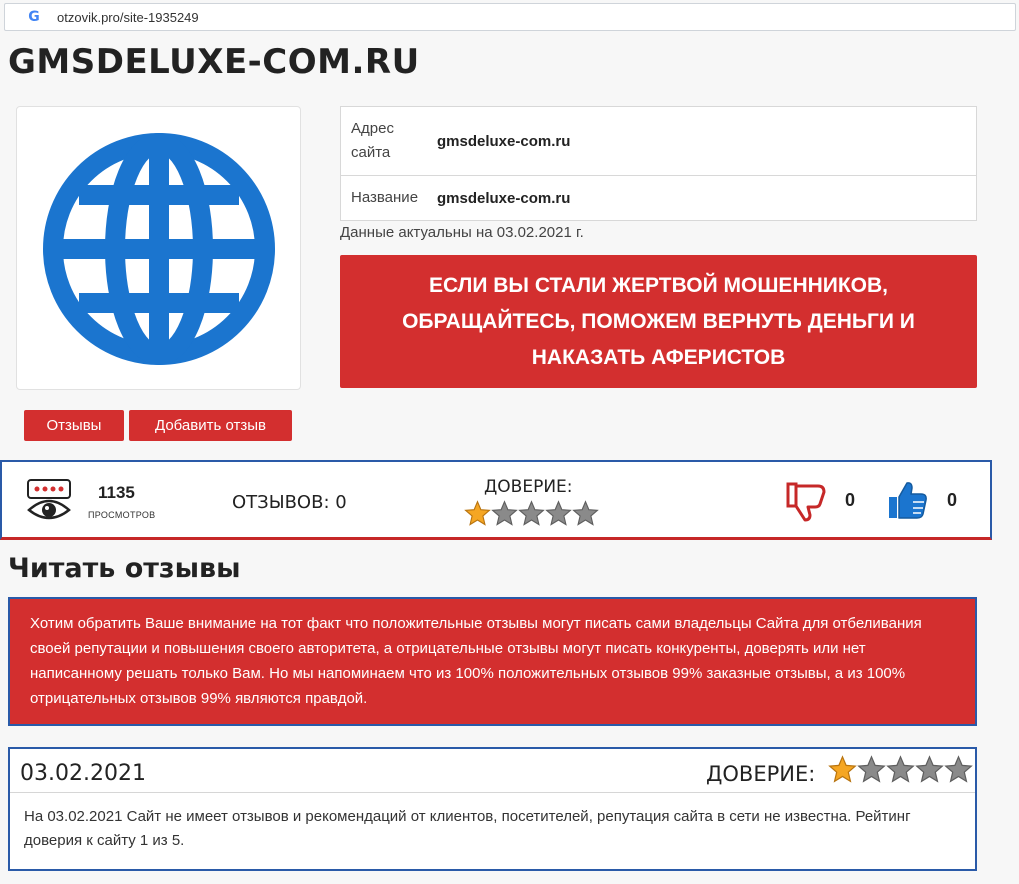 The image size is (1019, 884). What do you see at coordinates (128, 17) in the screenshot?
I see `url-text: otzovik.pro/site-1935249` at bounding box center [128, 17].